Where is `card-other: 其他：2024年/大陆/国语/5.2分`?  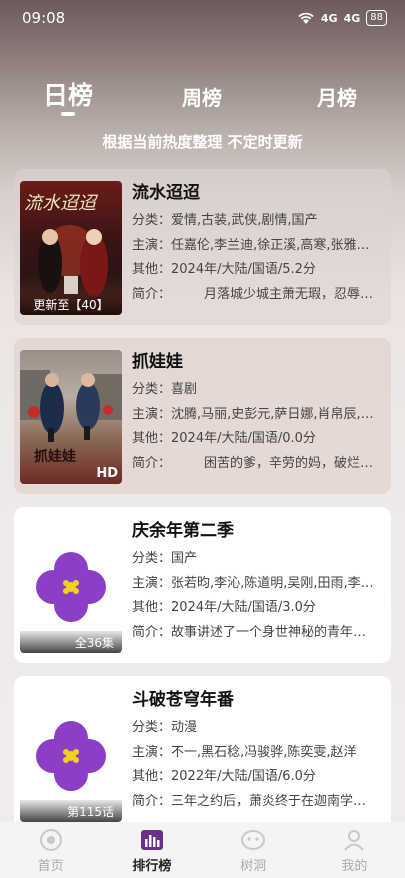
card-other: 其他：2024年/大陆/国语/5.2分 is located at coordinates (224, 269).